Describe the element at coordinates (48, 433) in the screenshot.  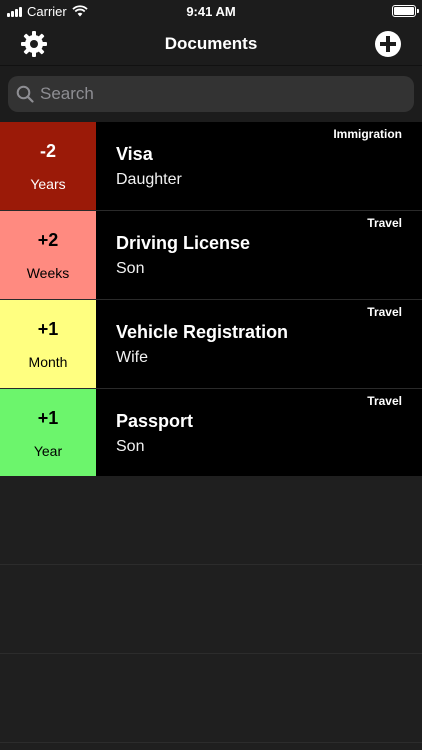
I see `expiry-badge: +1 Year` at that location.